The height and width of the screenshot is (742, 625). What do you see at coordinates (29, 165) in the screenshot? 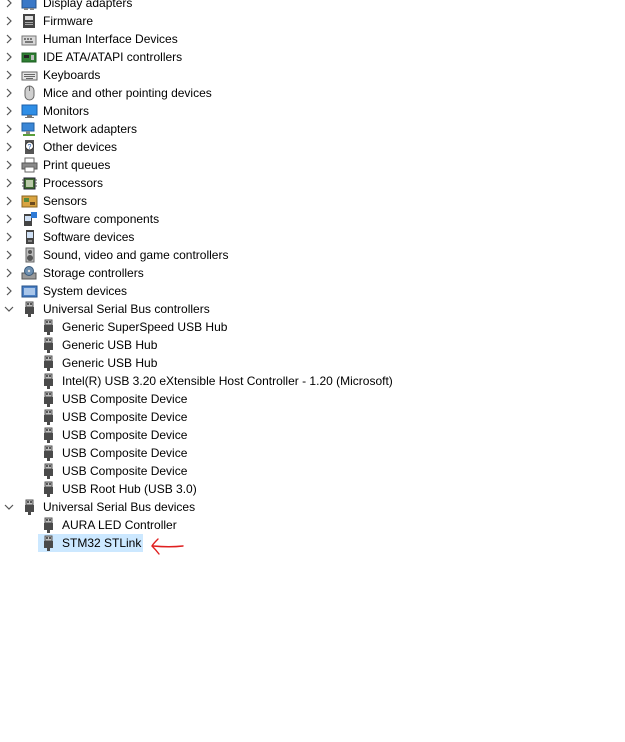
I see `printer-icon` at bounding box center [29, 165].